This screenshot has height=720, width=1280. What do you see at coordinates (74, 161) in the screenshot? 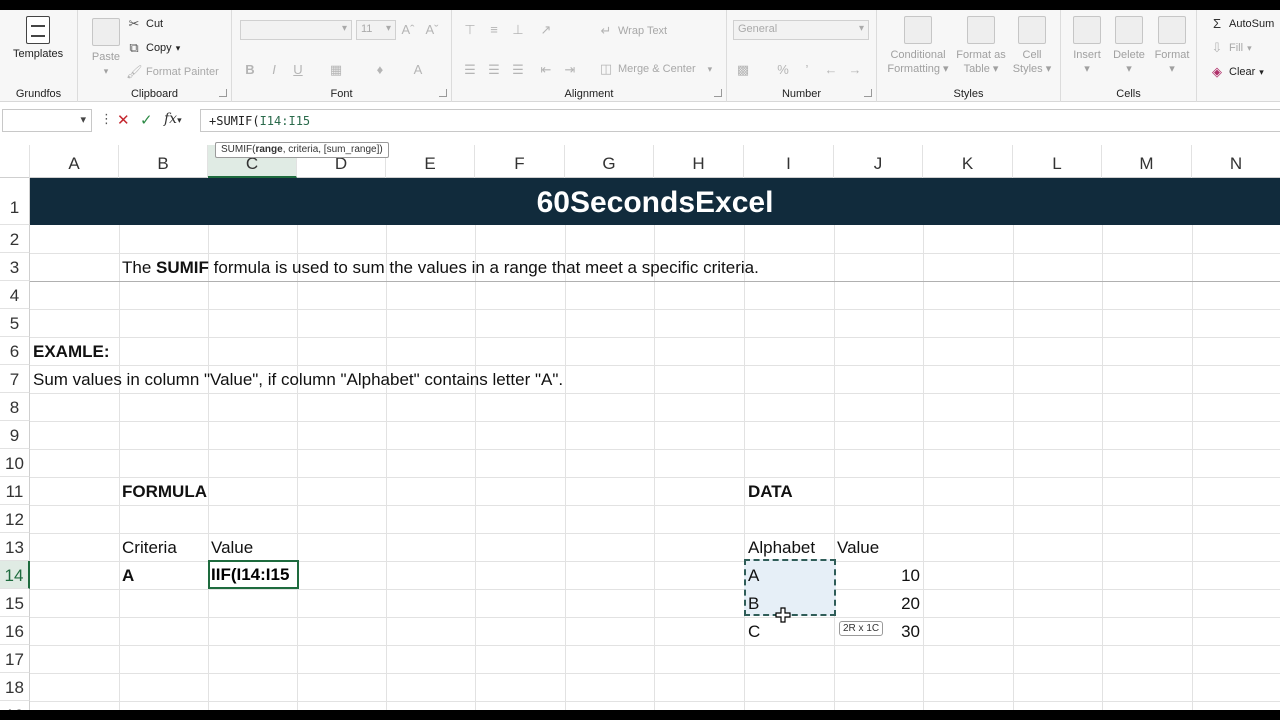
I see `col-header-a: A` at bounding box center [74, 161].